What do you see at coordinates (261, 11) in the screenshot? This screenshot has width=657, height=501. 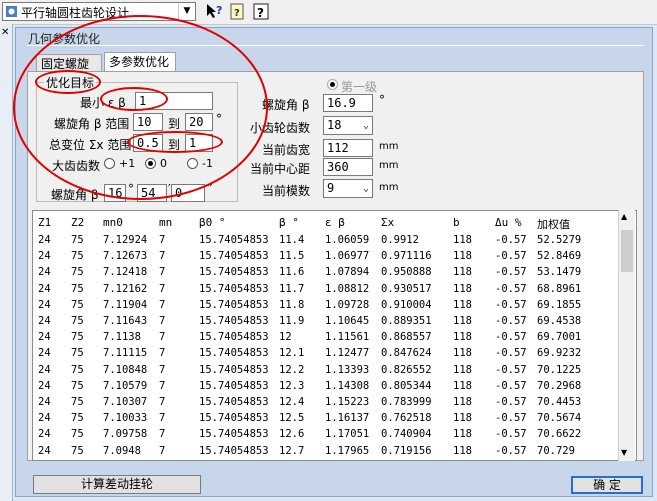 I see `help-icon: ?` at bounding box center [261, 11].